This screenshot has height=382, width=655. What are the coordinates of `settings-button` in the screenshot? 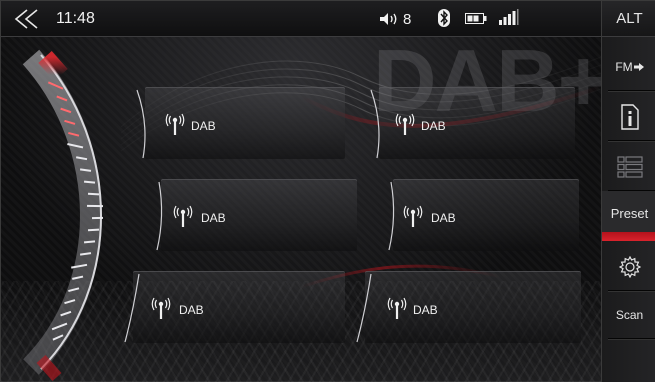 It's located at (628, 267).